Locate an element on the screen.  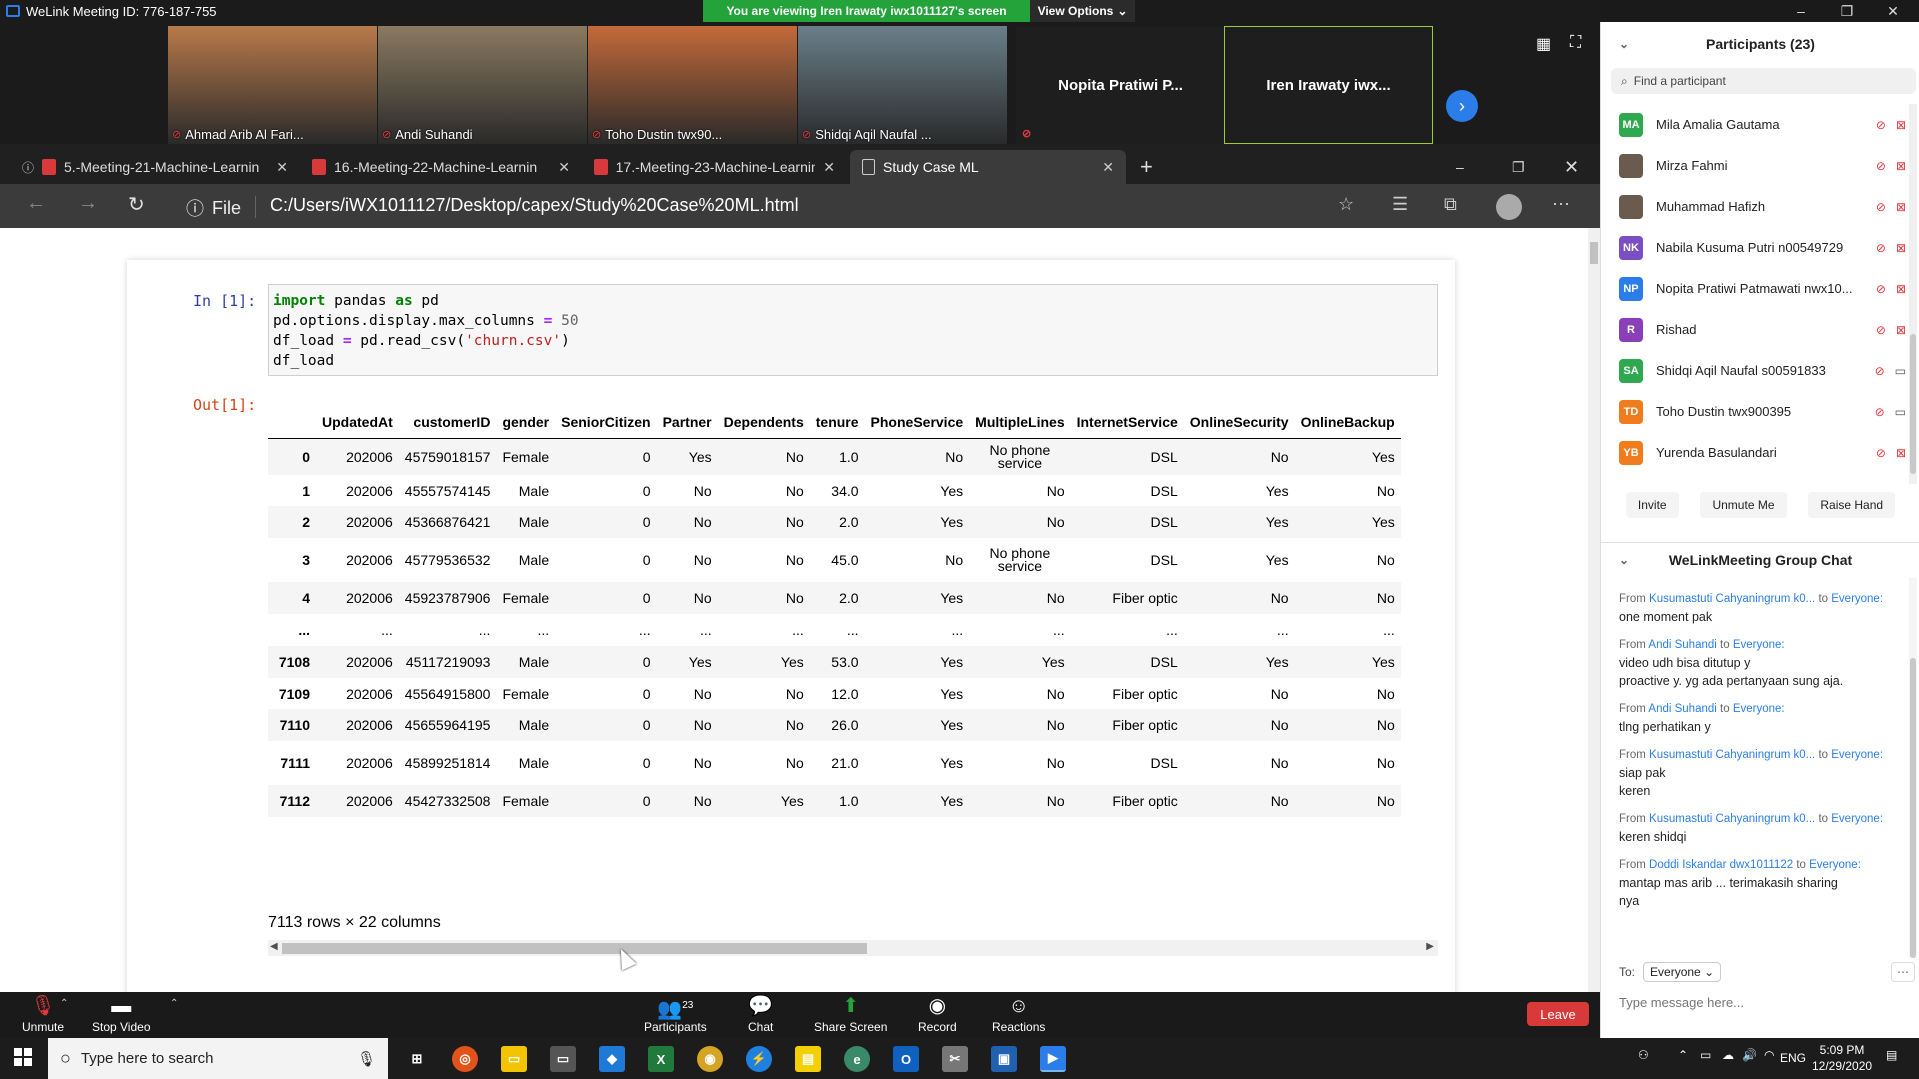
chat-button: 💬 Chat is located at coordinates (760, 1014).